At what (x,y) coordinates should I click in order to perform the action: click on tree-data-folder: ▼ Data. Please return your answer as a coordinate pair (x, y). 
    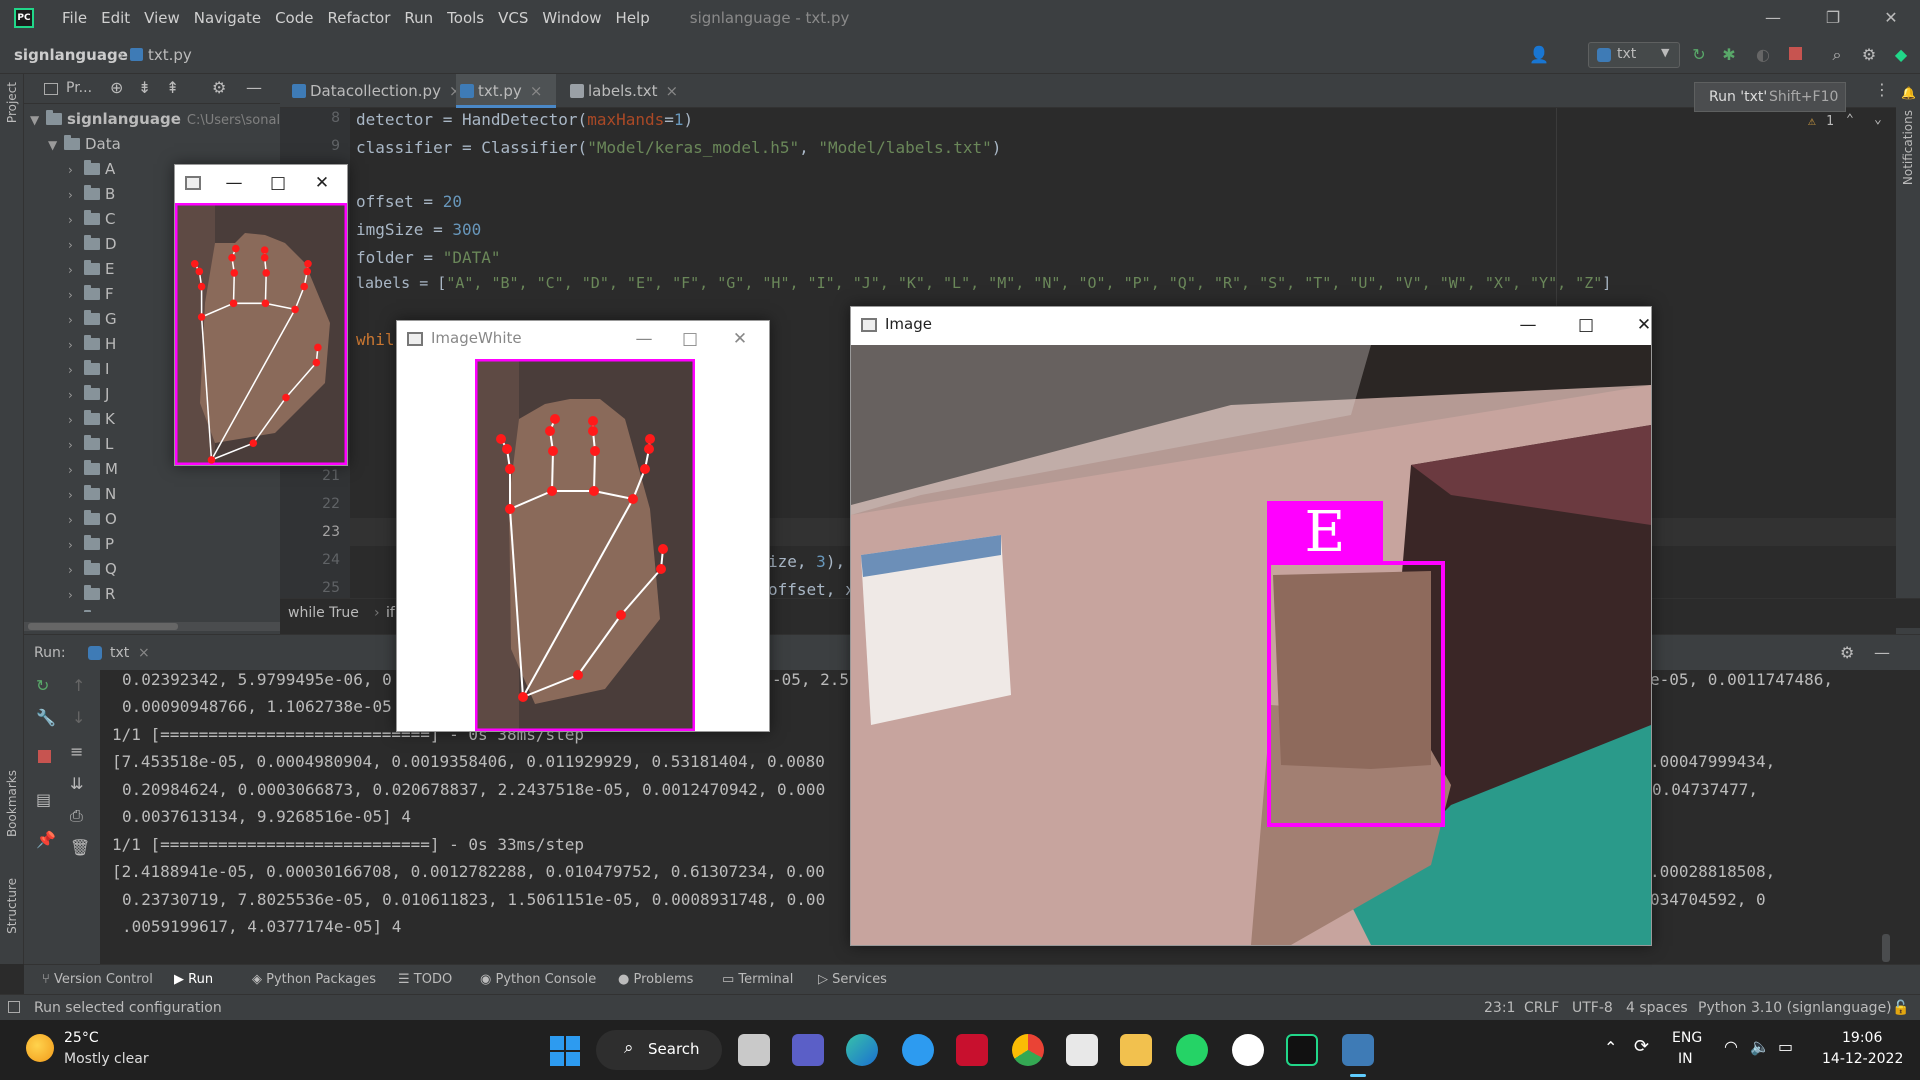
    Looking at the image, I should click on (72, 144).